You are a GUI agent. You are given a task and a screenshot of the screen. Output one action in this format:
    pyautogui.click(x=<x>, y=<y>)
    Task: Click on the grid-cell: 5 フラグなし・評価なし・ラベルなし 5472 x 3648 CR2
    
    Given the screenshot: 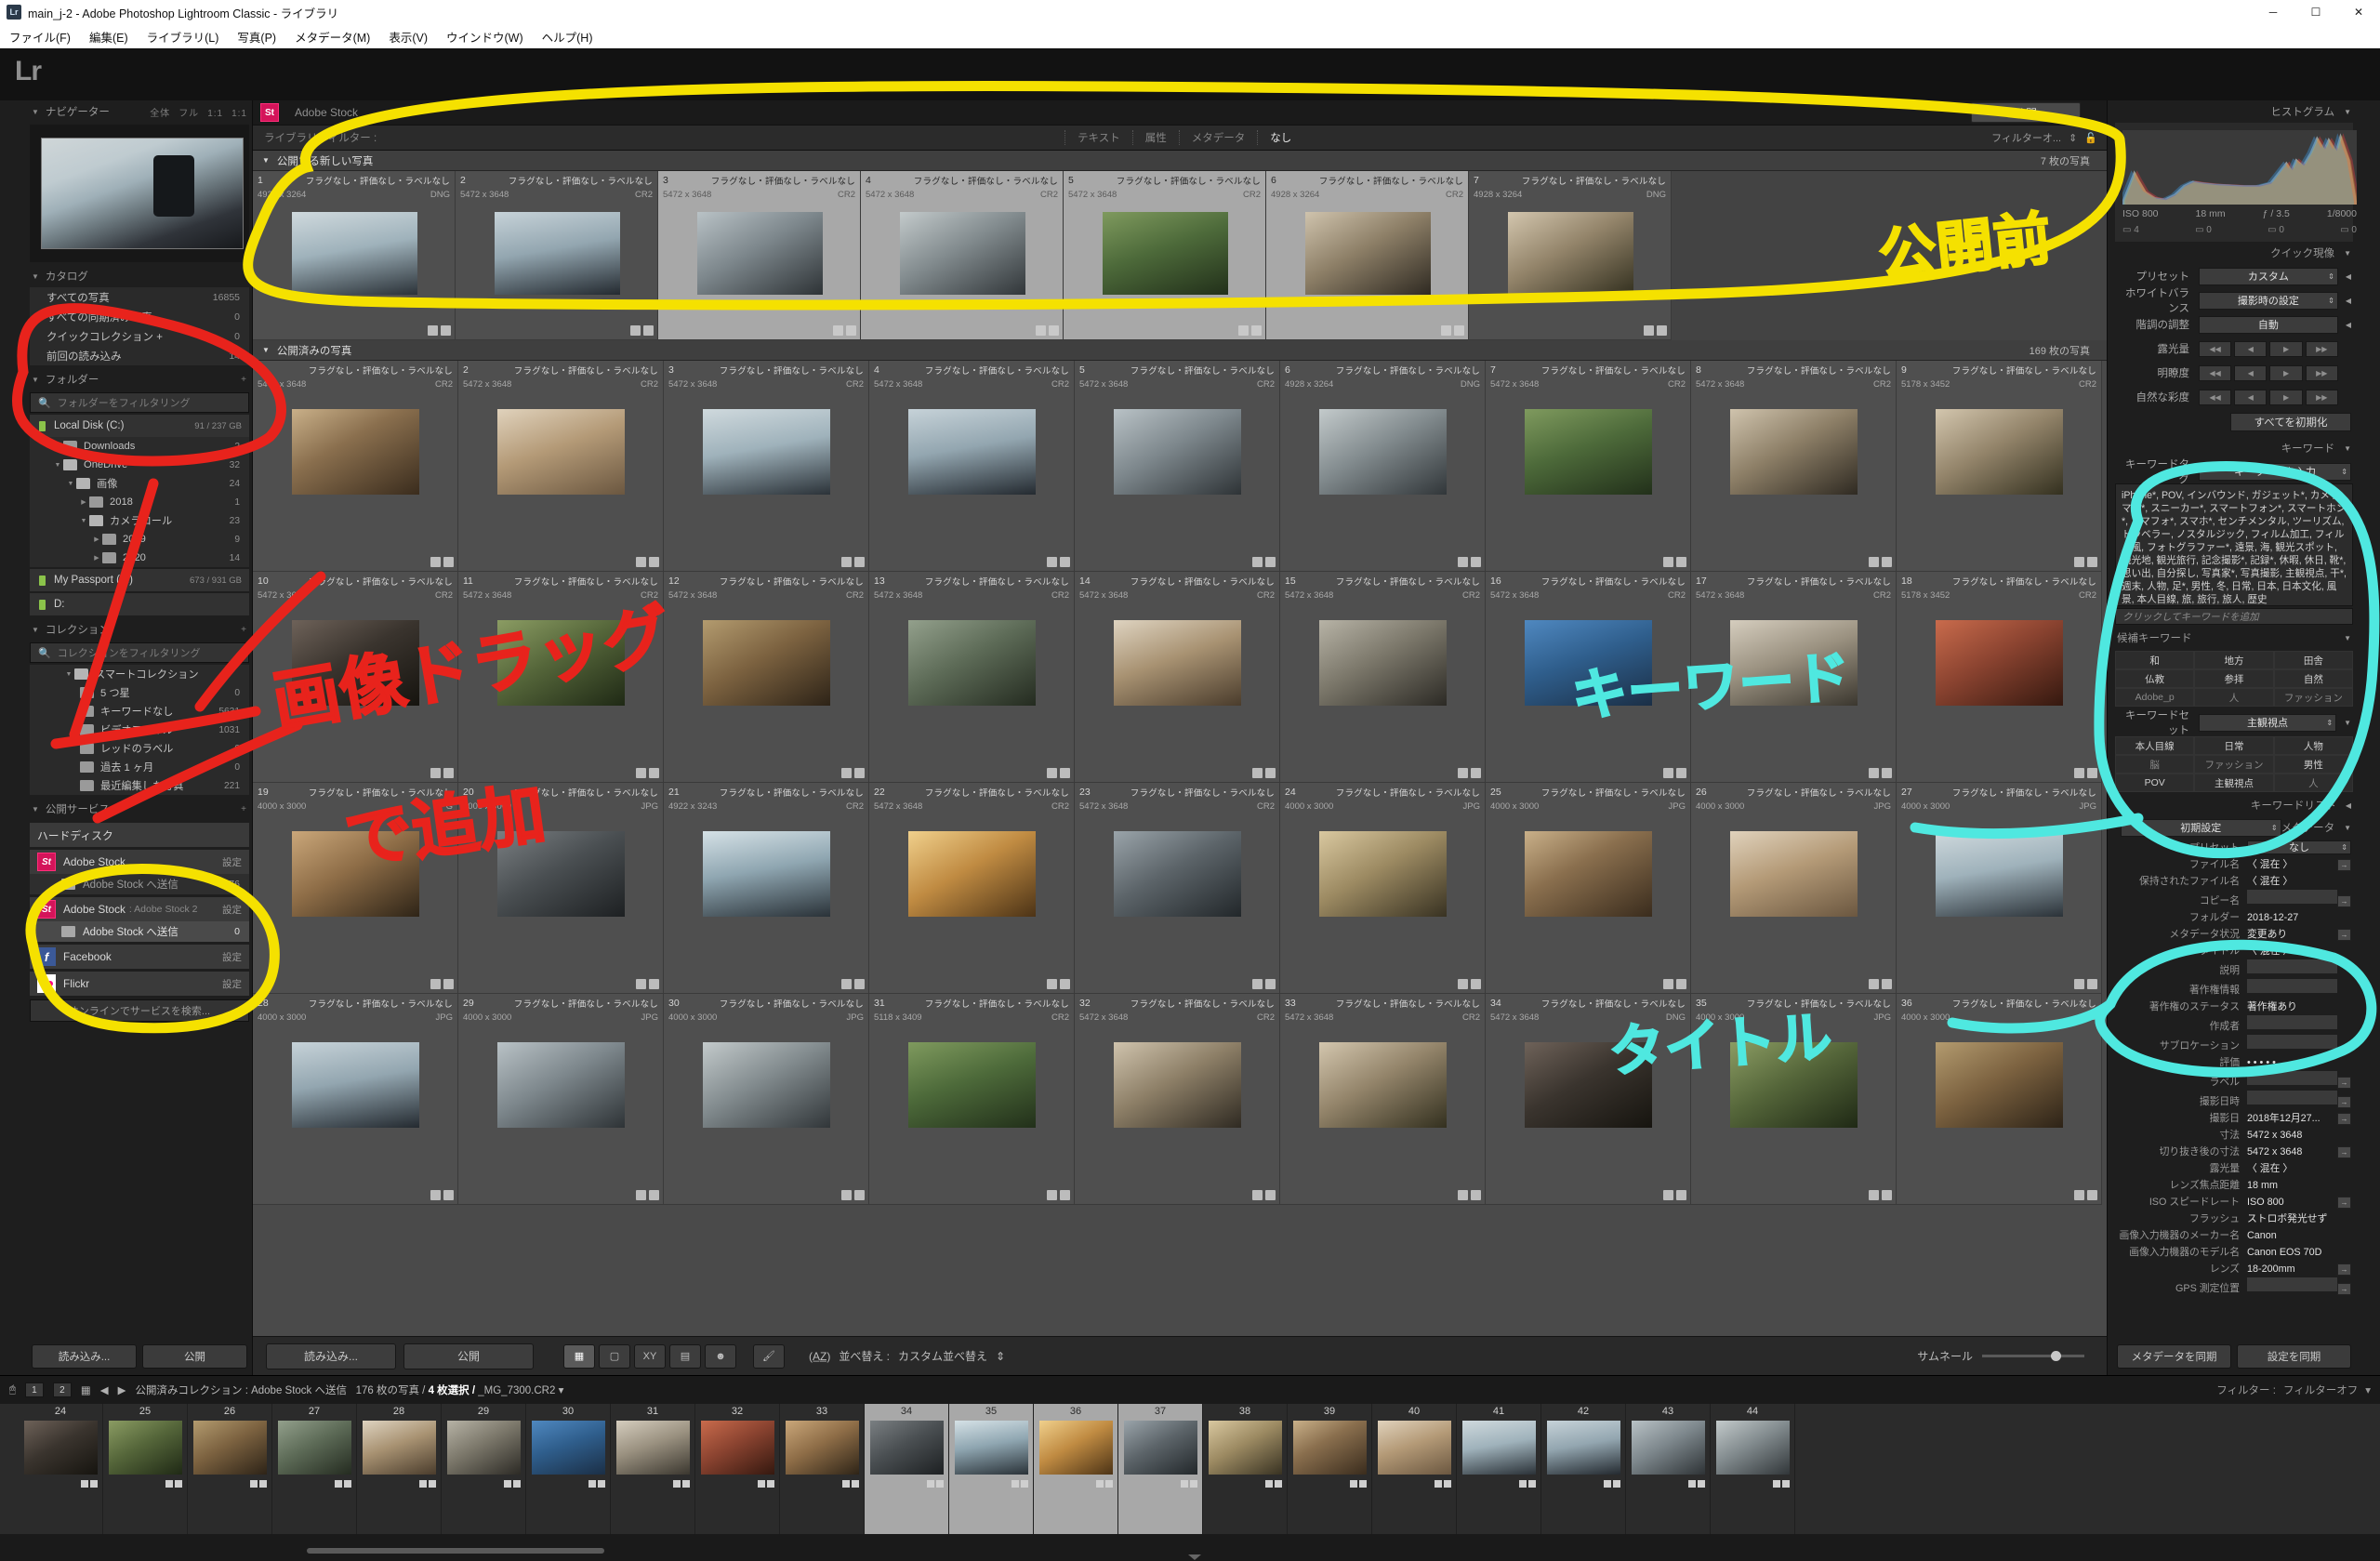 What is the action you would take?
    pyautogui.click(x=1177, y=466)
    